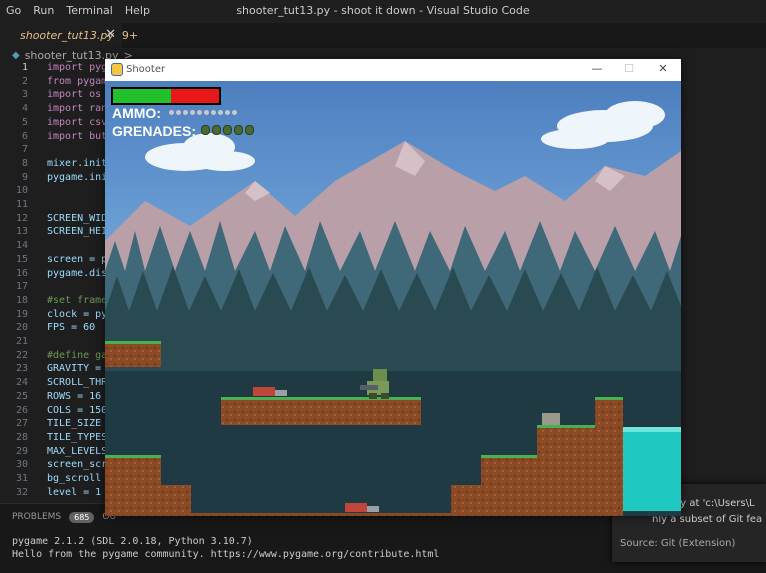  What do you see at coordinates (16, 55) in the screenshot?
I see `python-file-icon: ◆` at bounding box center [16, 55].